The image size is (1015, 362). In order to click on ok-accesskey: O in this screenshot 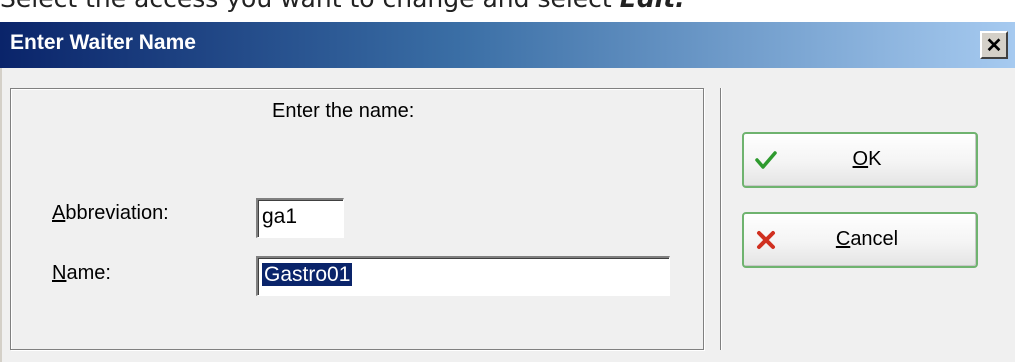, I will do `click(860, 159)`.